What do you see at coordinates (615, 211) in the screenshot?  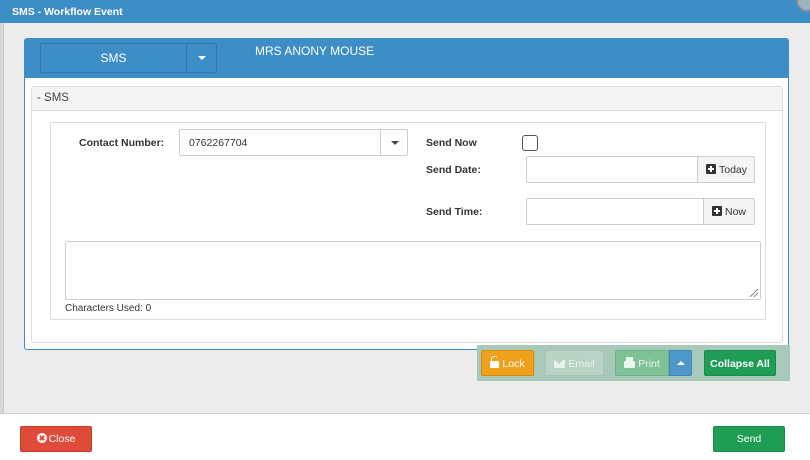 I see `send-time-input` at bounding box center [615, 211].